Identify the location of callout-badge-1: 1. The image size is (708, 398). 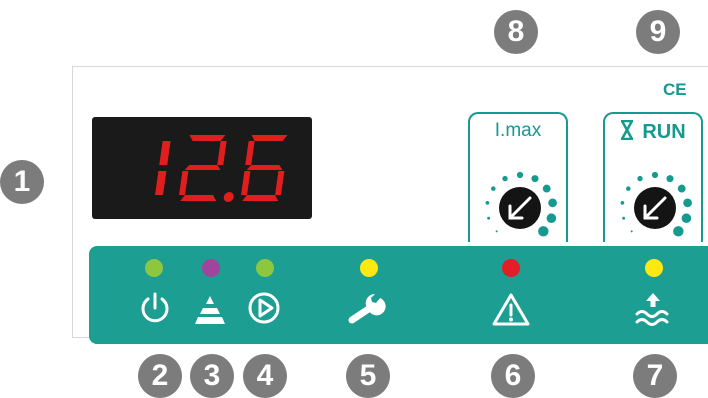
(22, 182).